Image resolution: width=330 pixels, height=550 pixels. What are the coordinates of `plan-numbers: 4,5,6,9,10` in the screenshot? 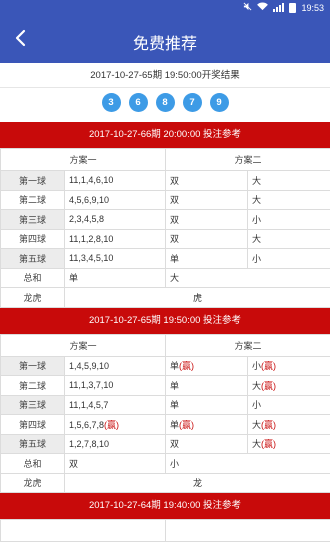 It's located at (115, 199).